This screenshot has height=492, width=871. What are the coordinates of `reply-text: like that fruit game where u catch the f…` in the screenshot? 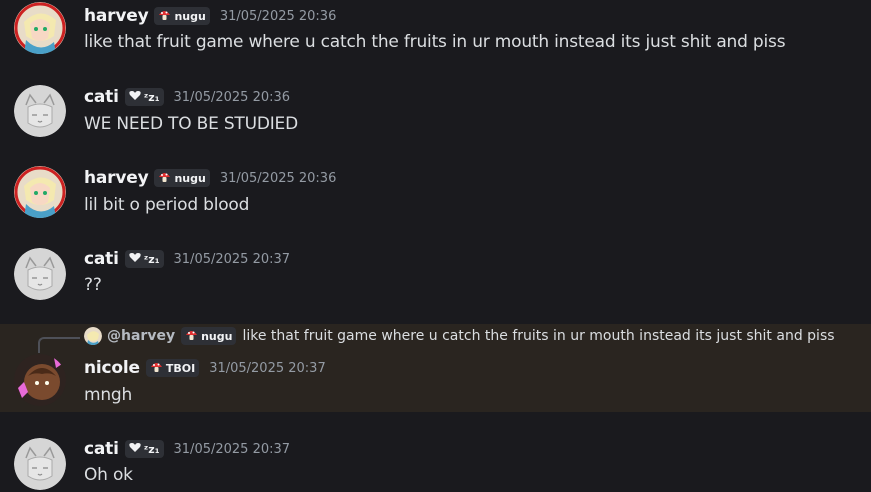 It's located at (538, 336).